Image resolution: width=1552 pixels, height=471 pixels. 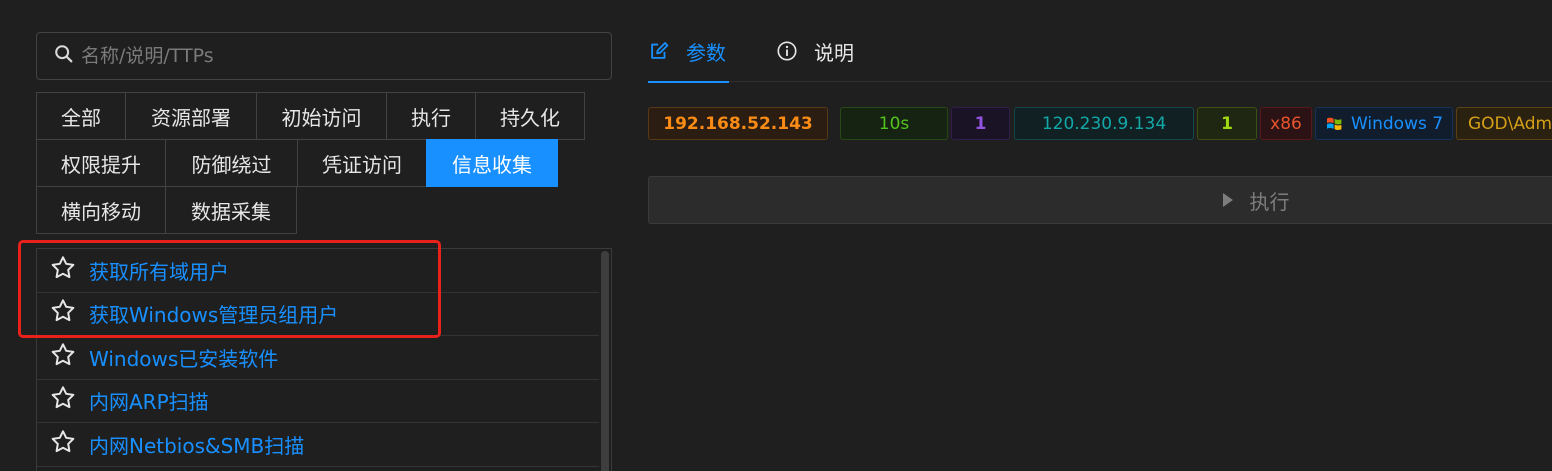 I want to click on list-item: 获取Windows管理员组用户, so click(x=318, y=314).